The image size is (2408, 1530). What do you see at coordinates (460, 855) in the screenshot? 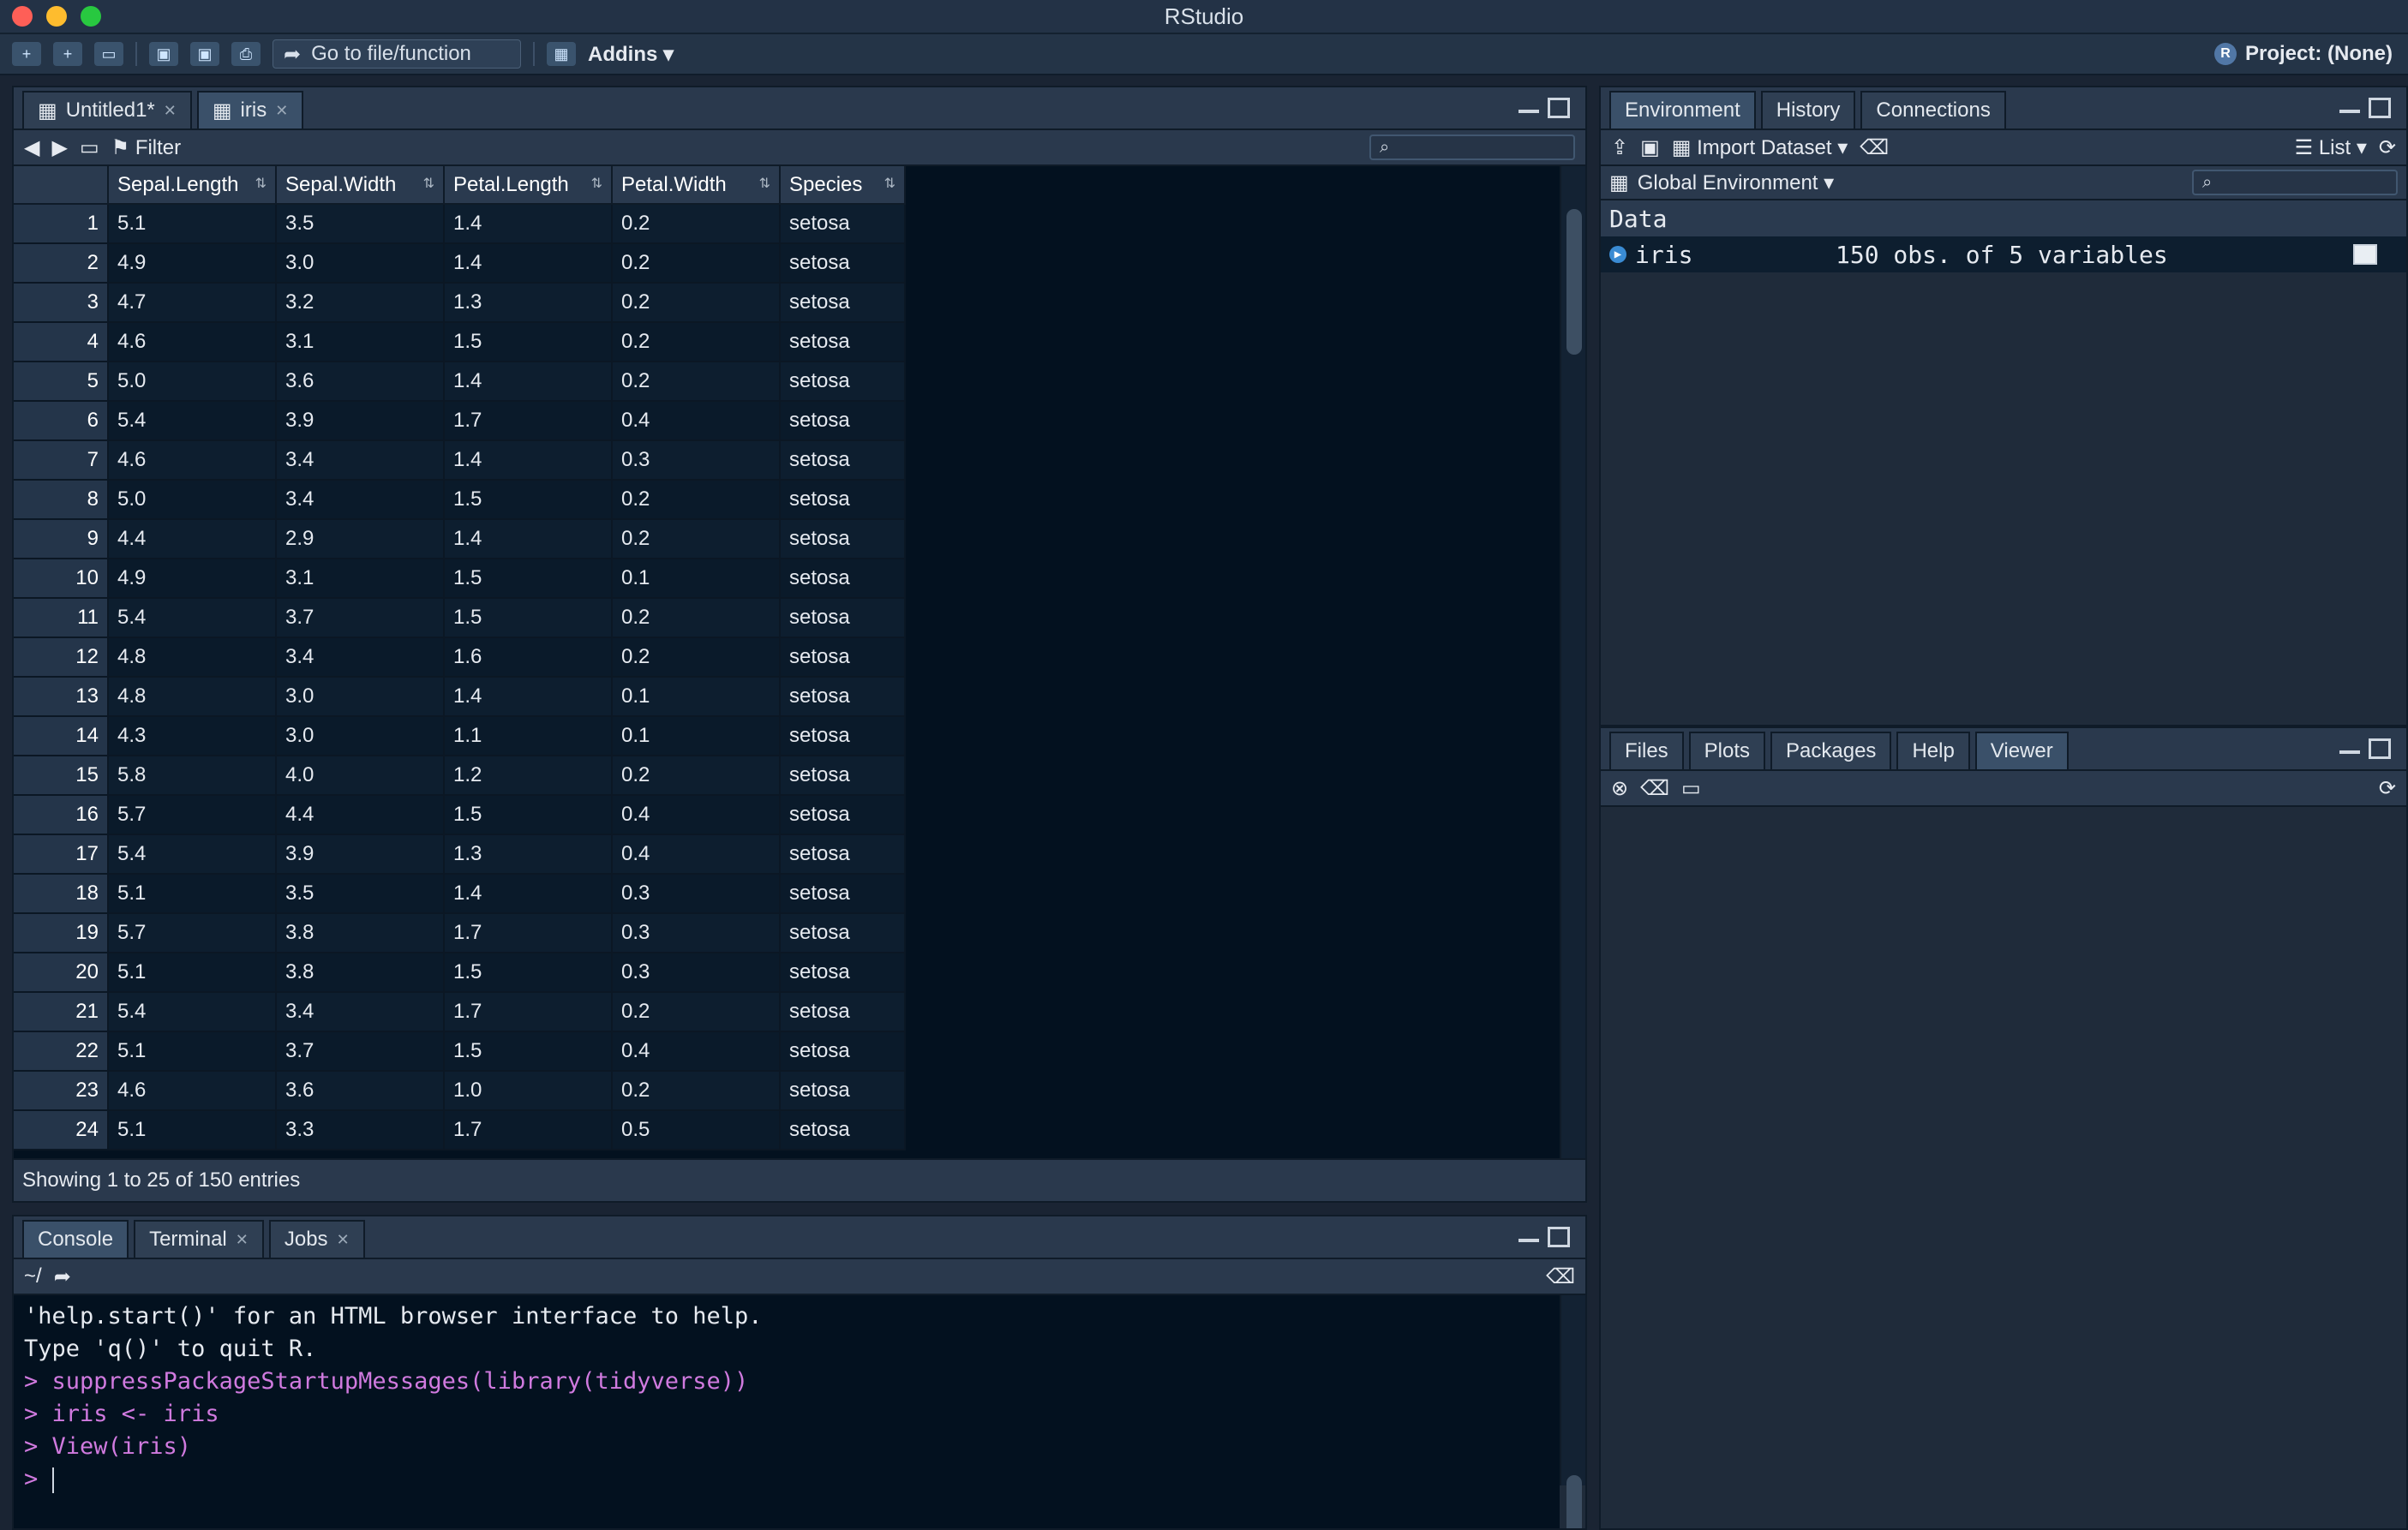
I see `table-row: 17 5.4 3.9 1.3 0.4 setosa` at bounding box center [460, 855].